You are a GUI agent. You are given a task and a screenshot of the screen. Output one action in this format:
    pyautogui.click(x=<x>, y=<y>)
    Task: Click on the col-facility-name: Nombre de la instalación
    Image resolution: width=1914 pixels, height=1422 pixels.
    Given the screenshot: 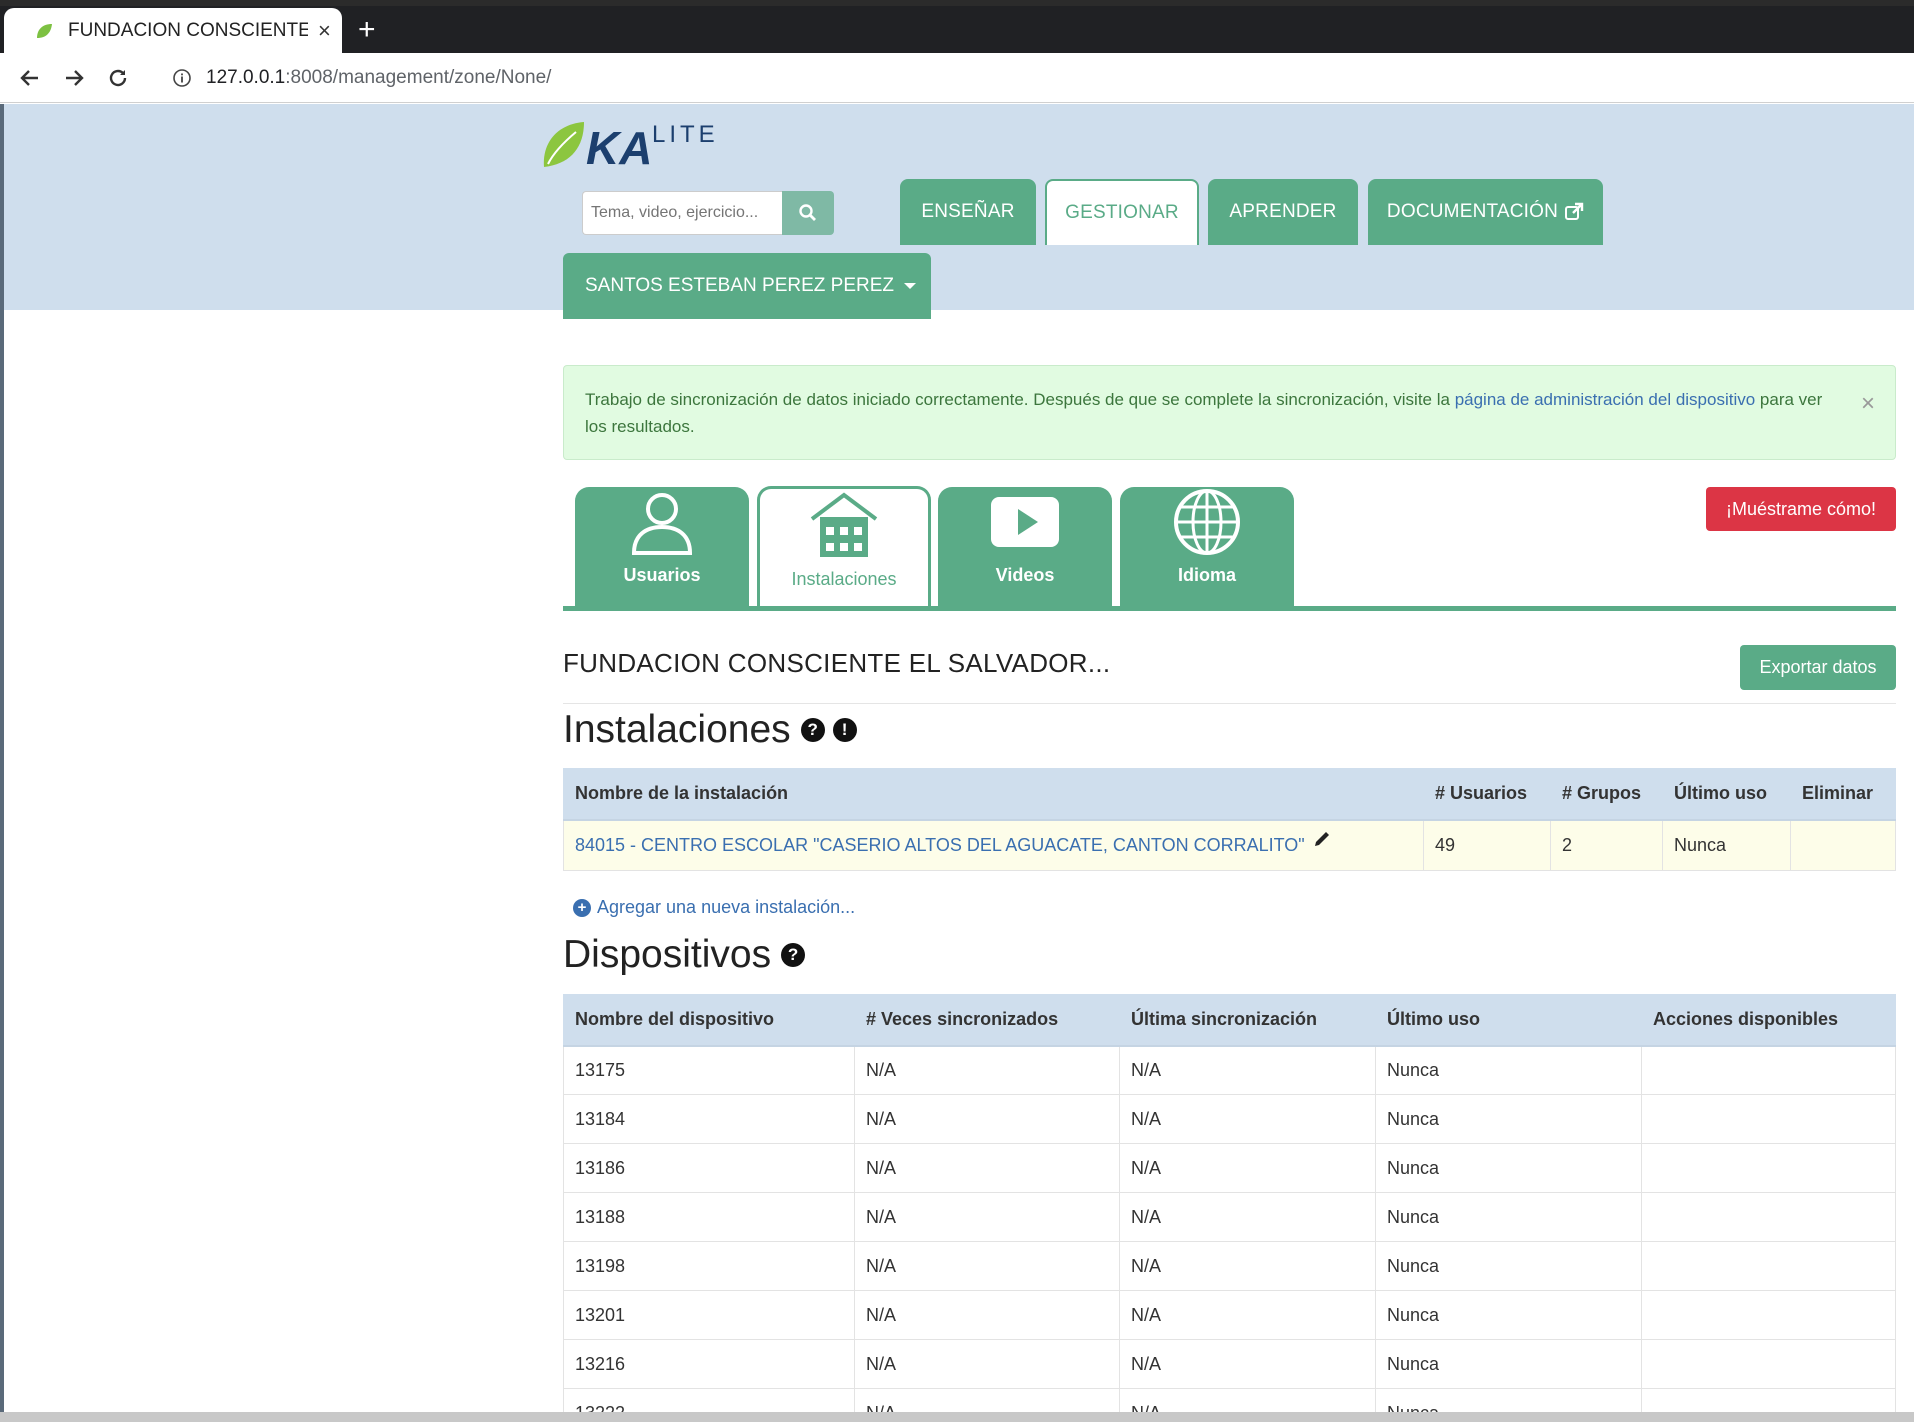 What is the action you would take?
    pyautogui.click(x=993, y=794)
    